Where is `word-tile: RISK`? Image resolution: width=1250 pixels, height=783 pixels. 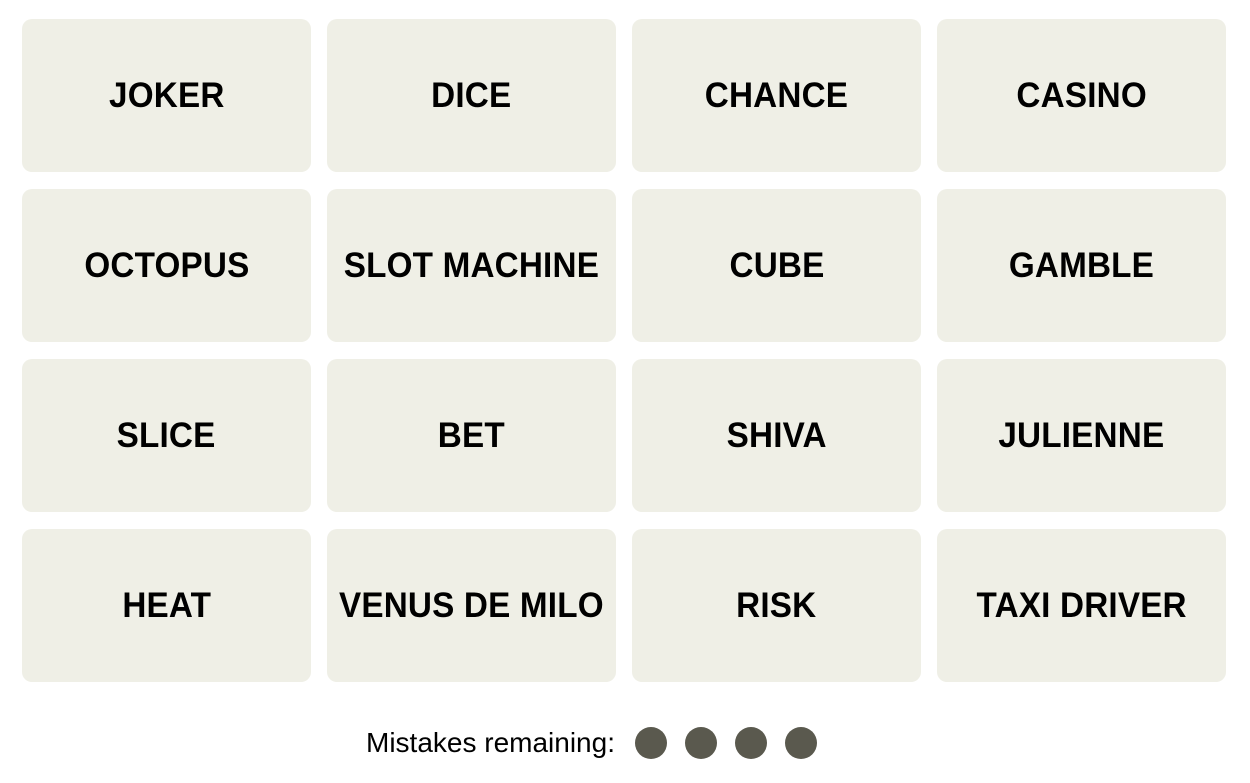
word-tile: RISK is located at coordinates (776, 605).